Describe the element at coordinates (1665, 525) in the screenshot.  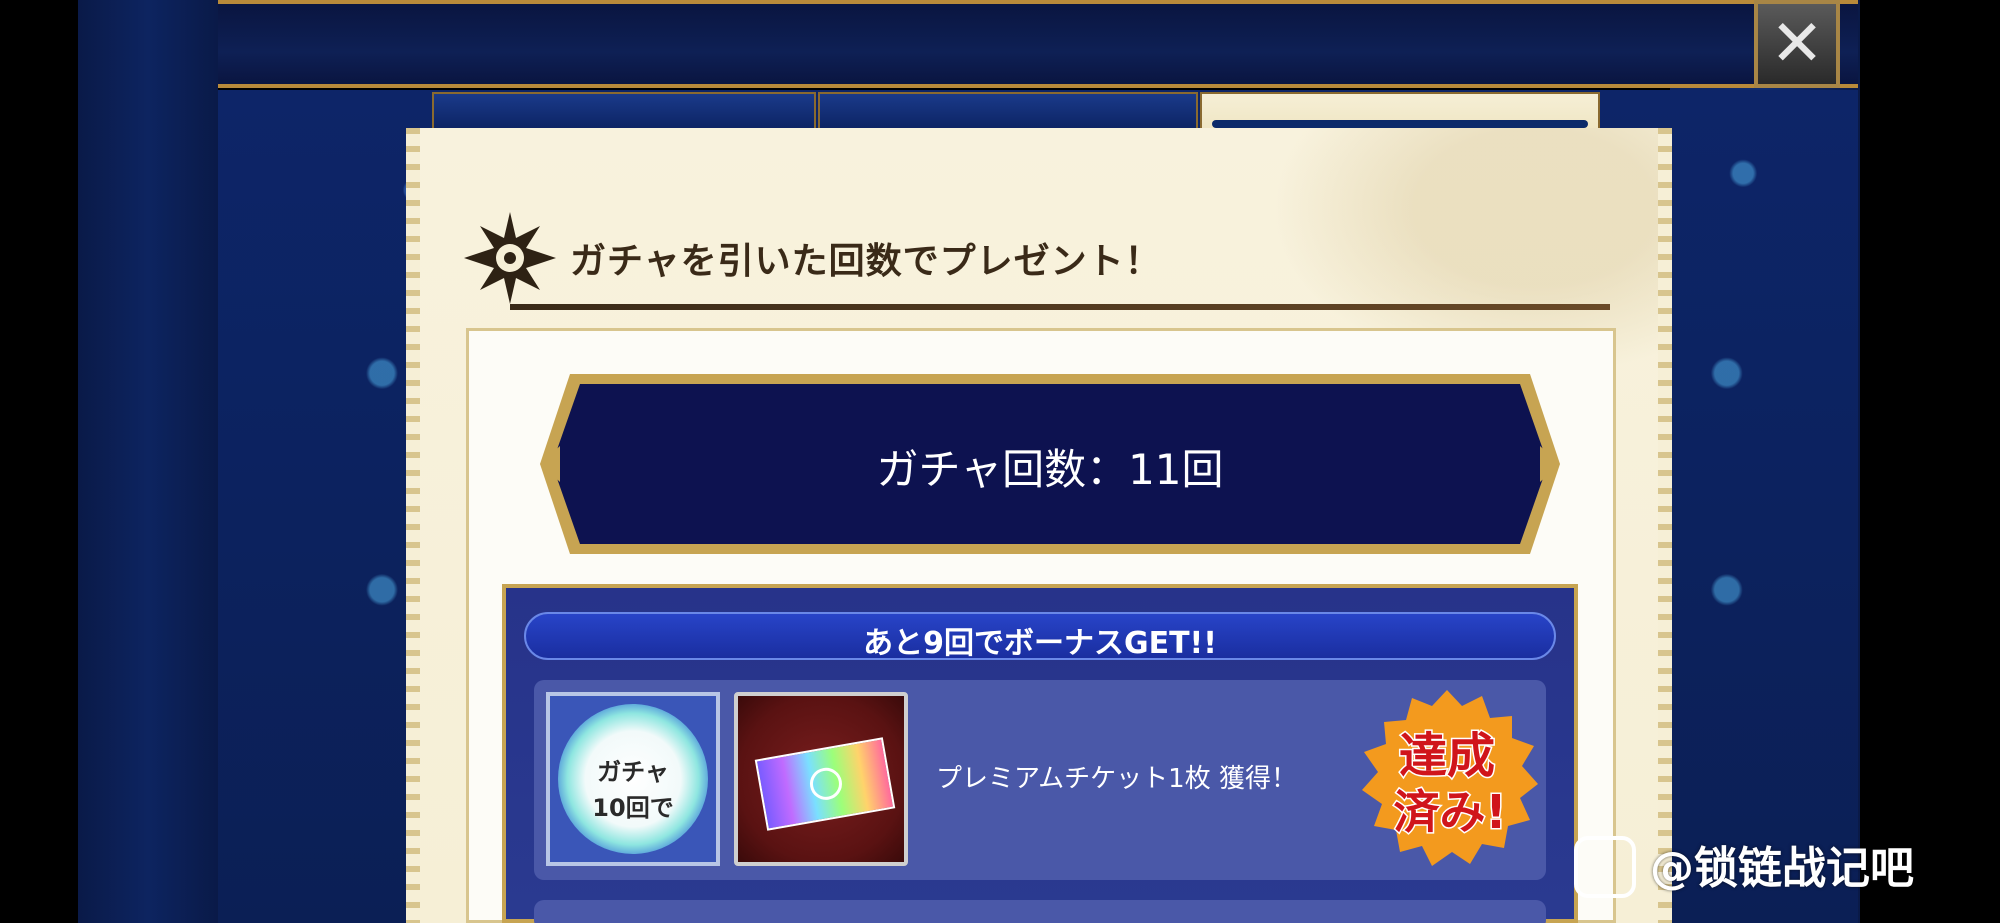
I see `paper-edge-right` at that location.